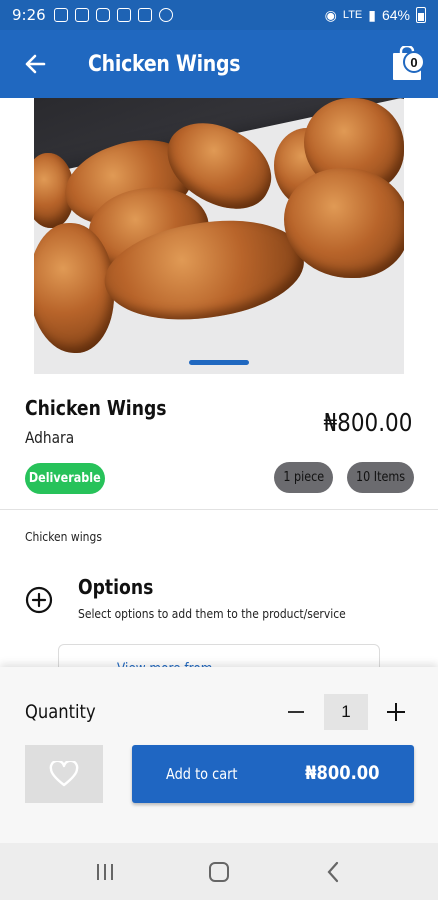 The height and width of the screenshot is (900, 438). What do you see at coordinates (116, 587) in the screenshot?
I see `options-title: Options` at bounding box center [116, 587].